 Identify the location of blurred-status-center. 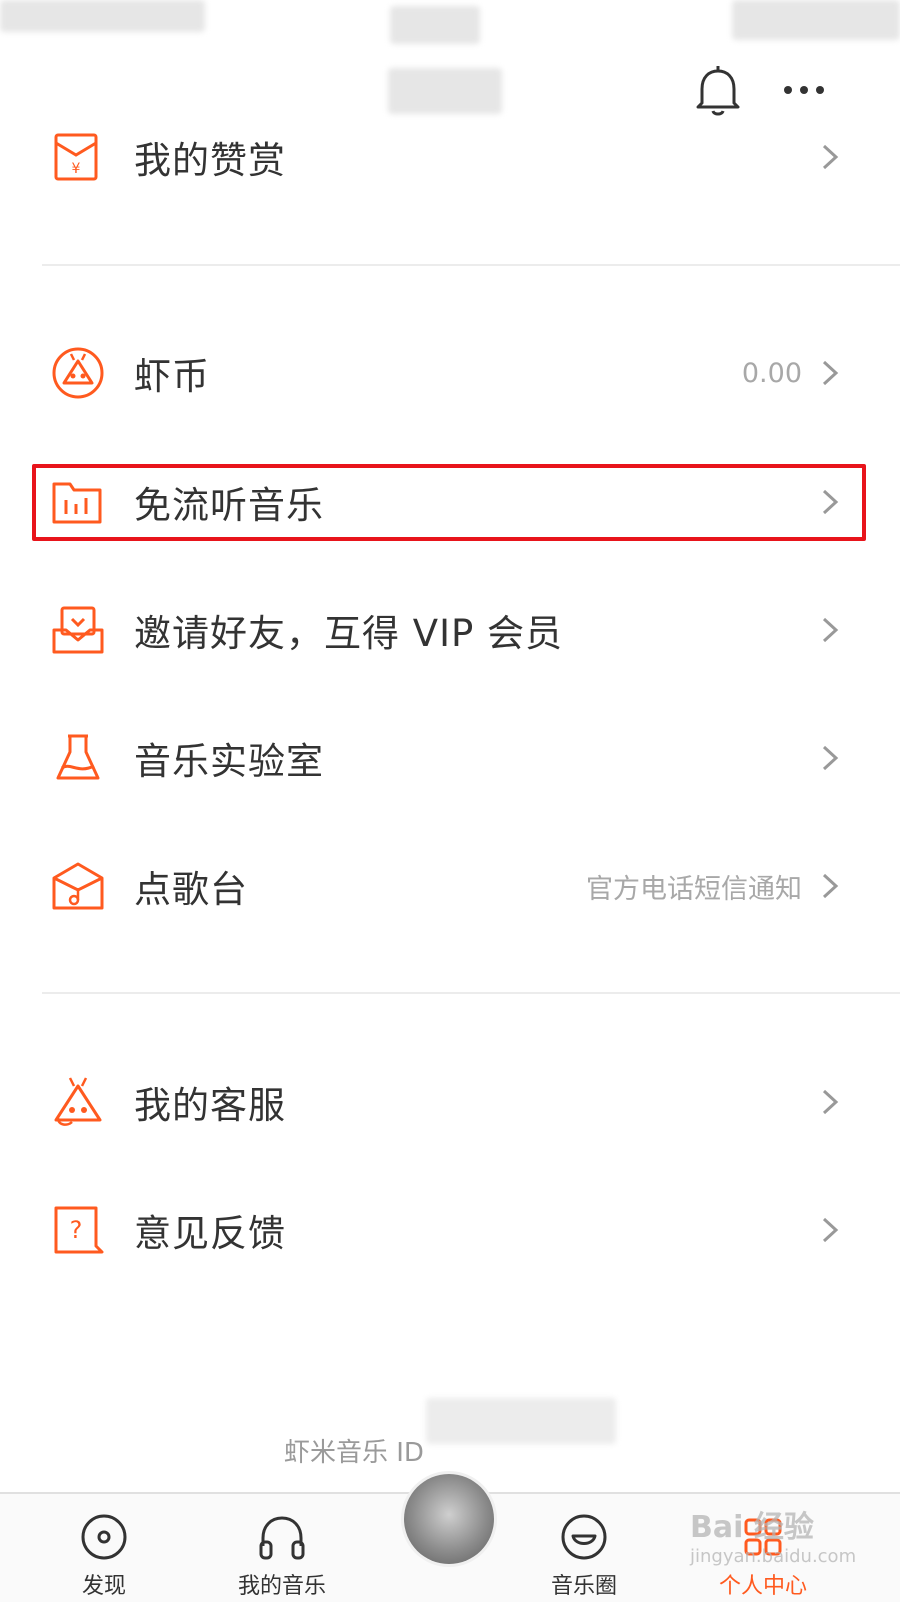
(435, 25).